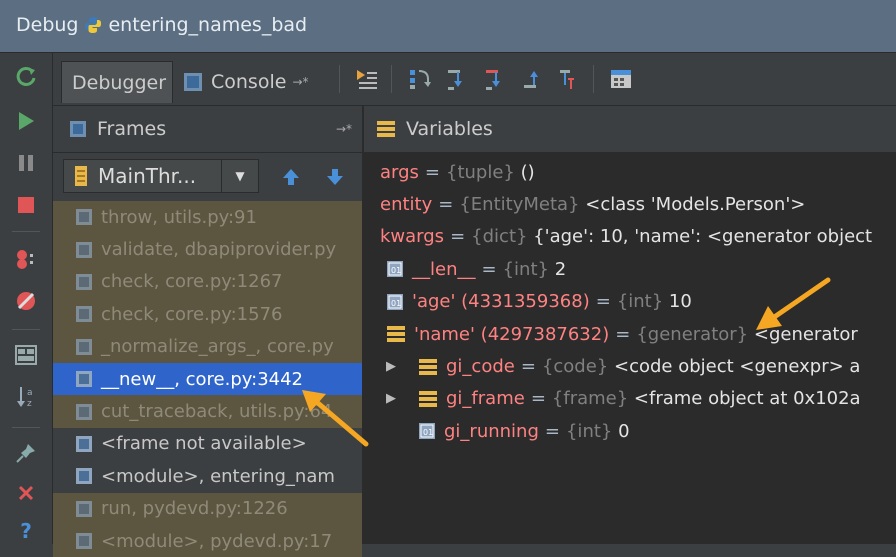 The image size is (896, 557). Describe the element at coordinates (590, 399) in the screenshot. I see `variable-type: {frame}` at that location.